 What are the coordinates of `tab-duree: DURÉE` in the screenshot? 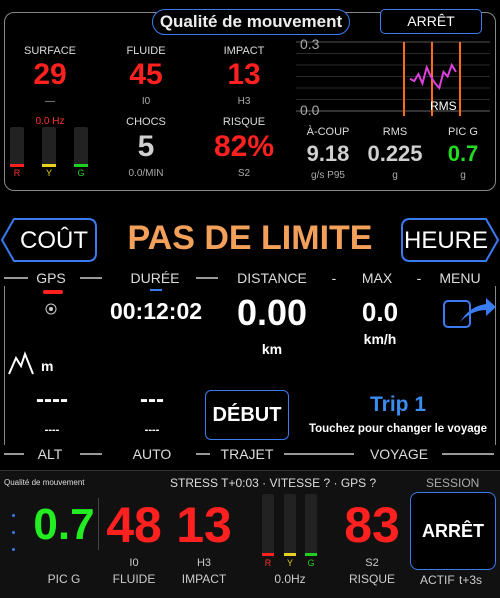 It's located at (155, 278).